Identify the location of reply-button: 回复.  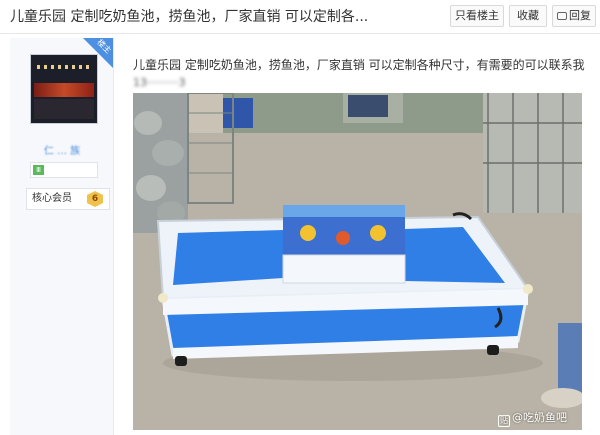
(574, 16).